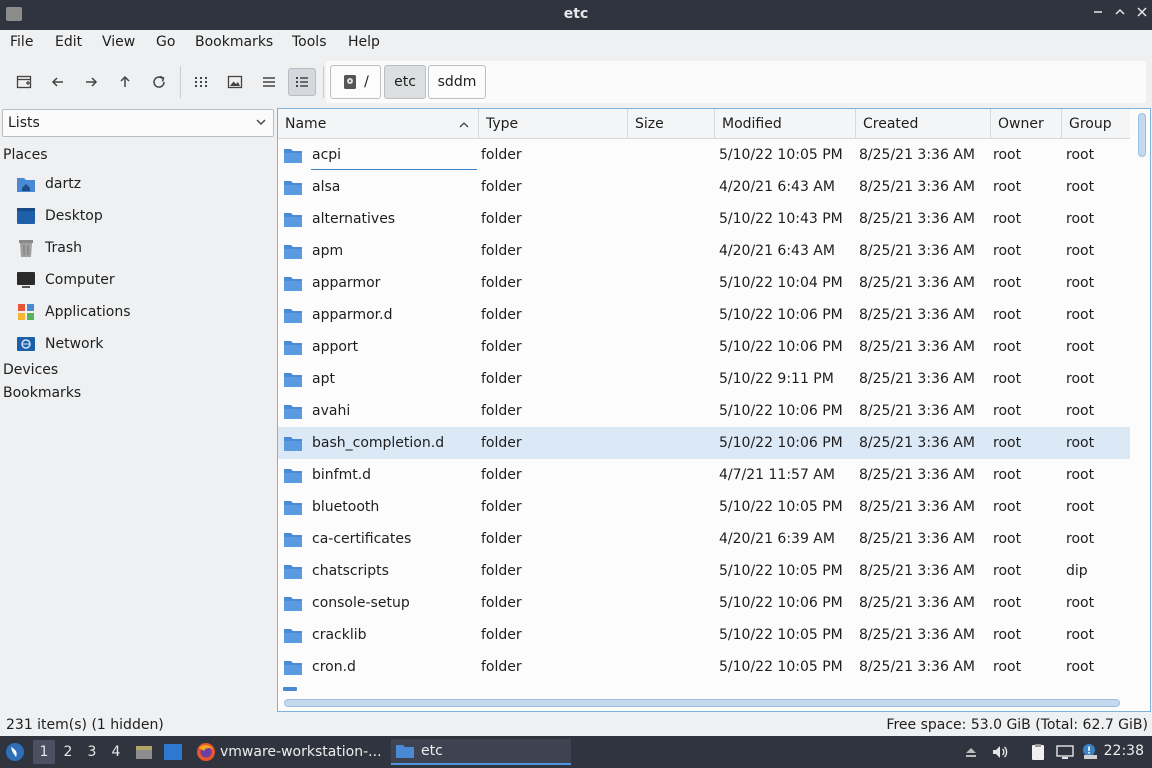 The width and height of the screenshot is (1152, 768). Describe the element at coordinates (26, 184) in the screenshot. I see `home-folder-icon` at that location.